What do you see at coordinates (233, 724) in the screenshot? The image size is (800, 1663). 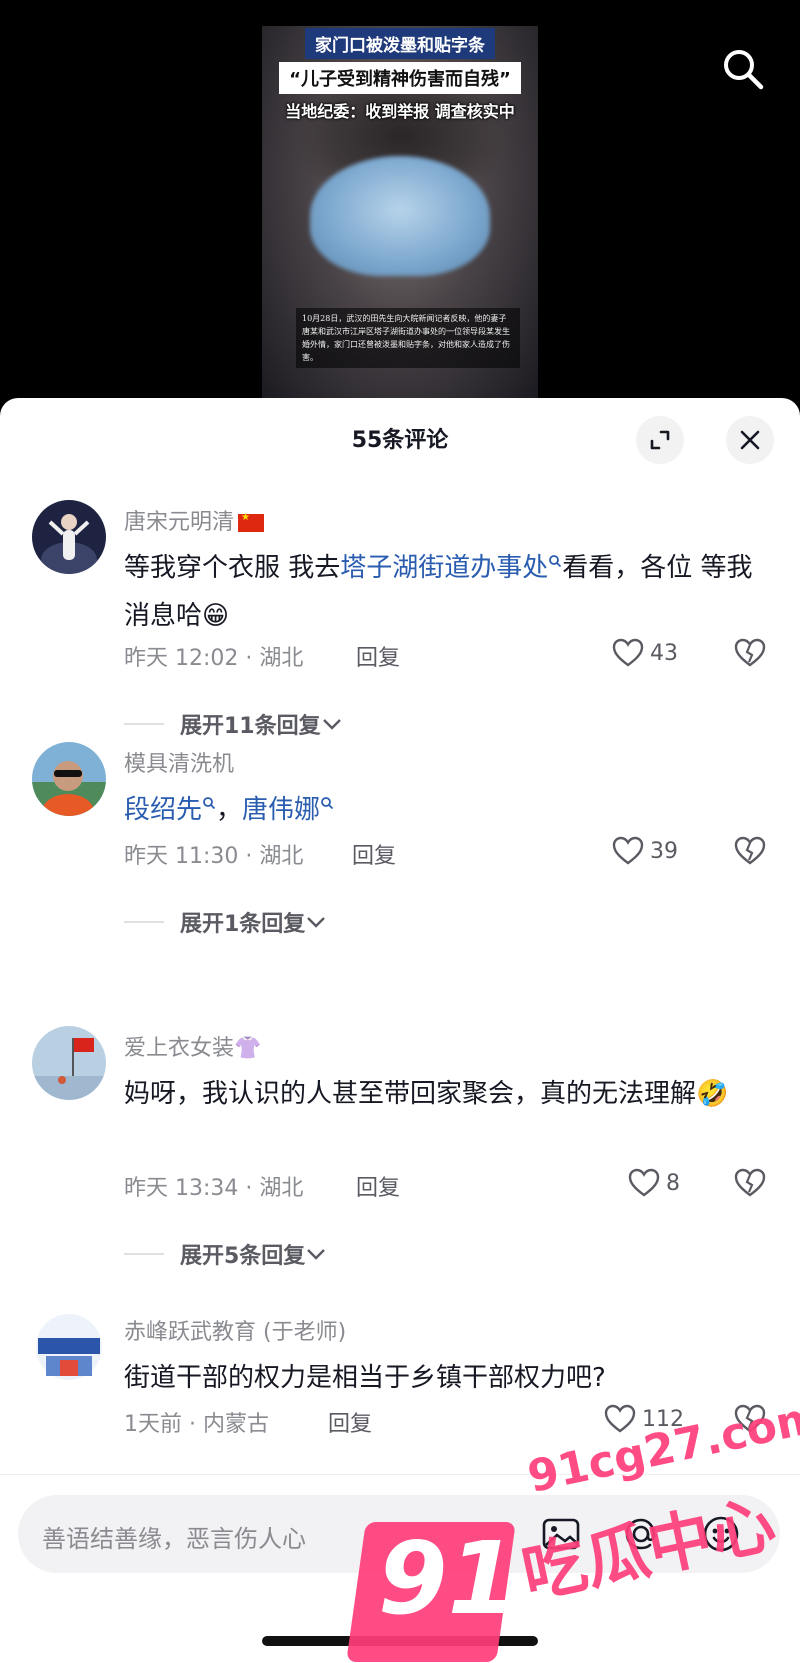 I see `expand-replies: 展开11条回复` at bounding box center [233, 724].